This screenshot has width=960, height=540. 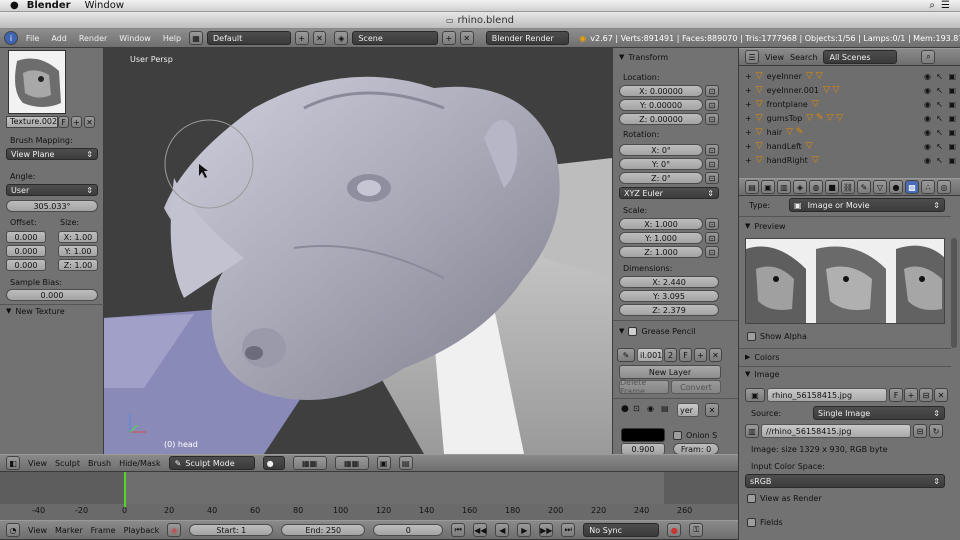 What do you see at coordinates (752, 431) in the screenshot?
I see `pack-icon: ▥` at bounding box center [752, 431].